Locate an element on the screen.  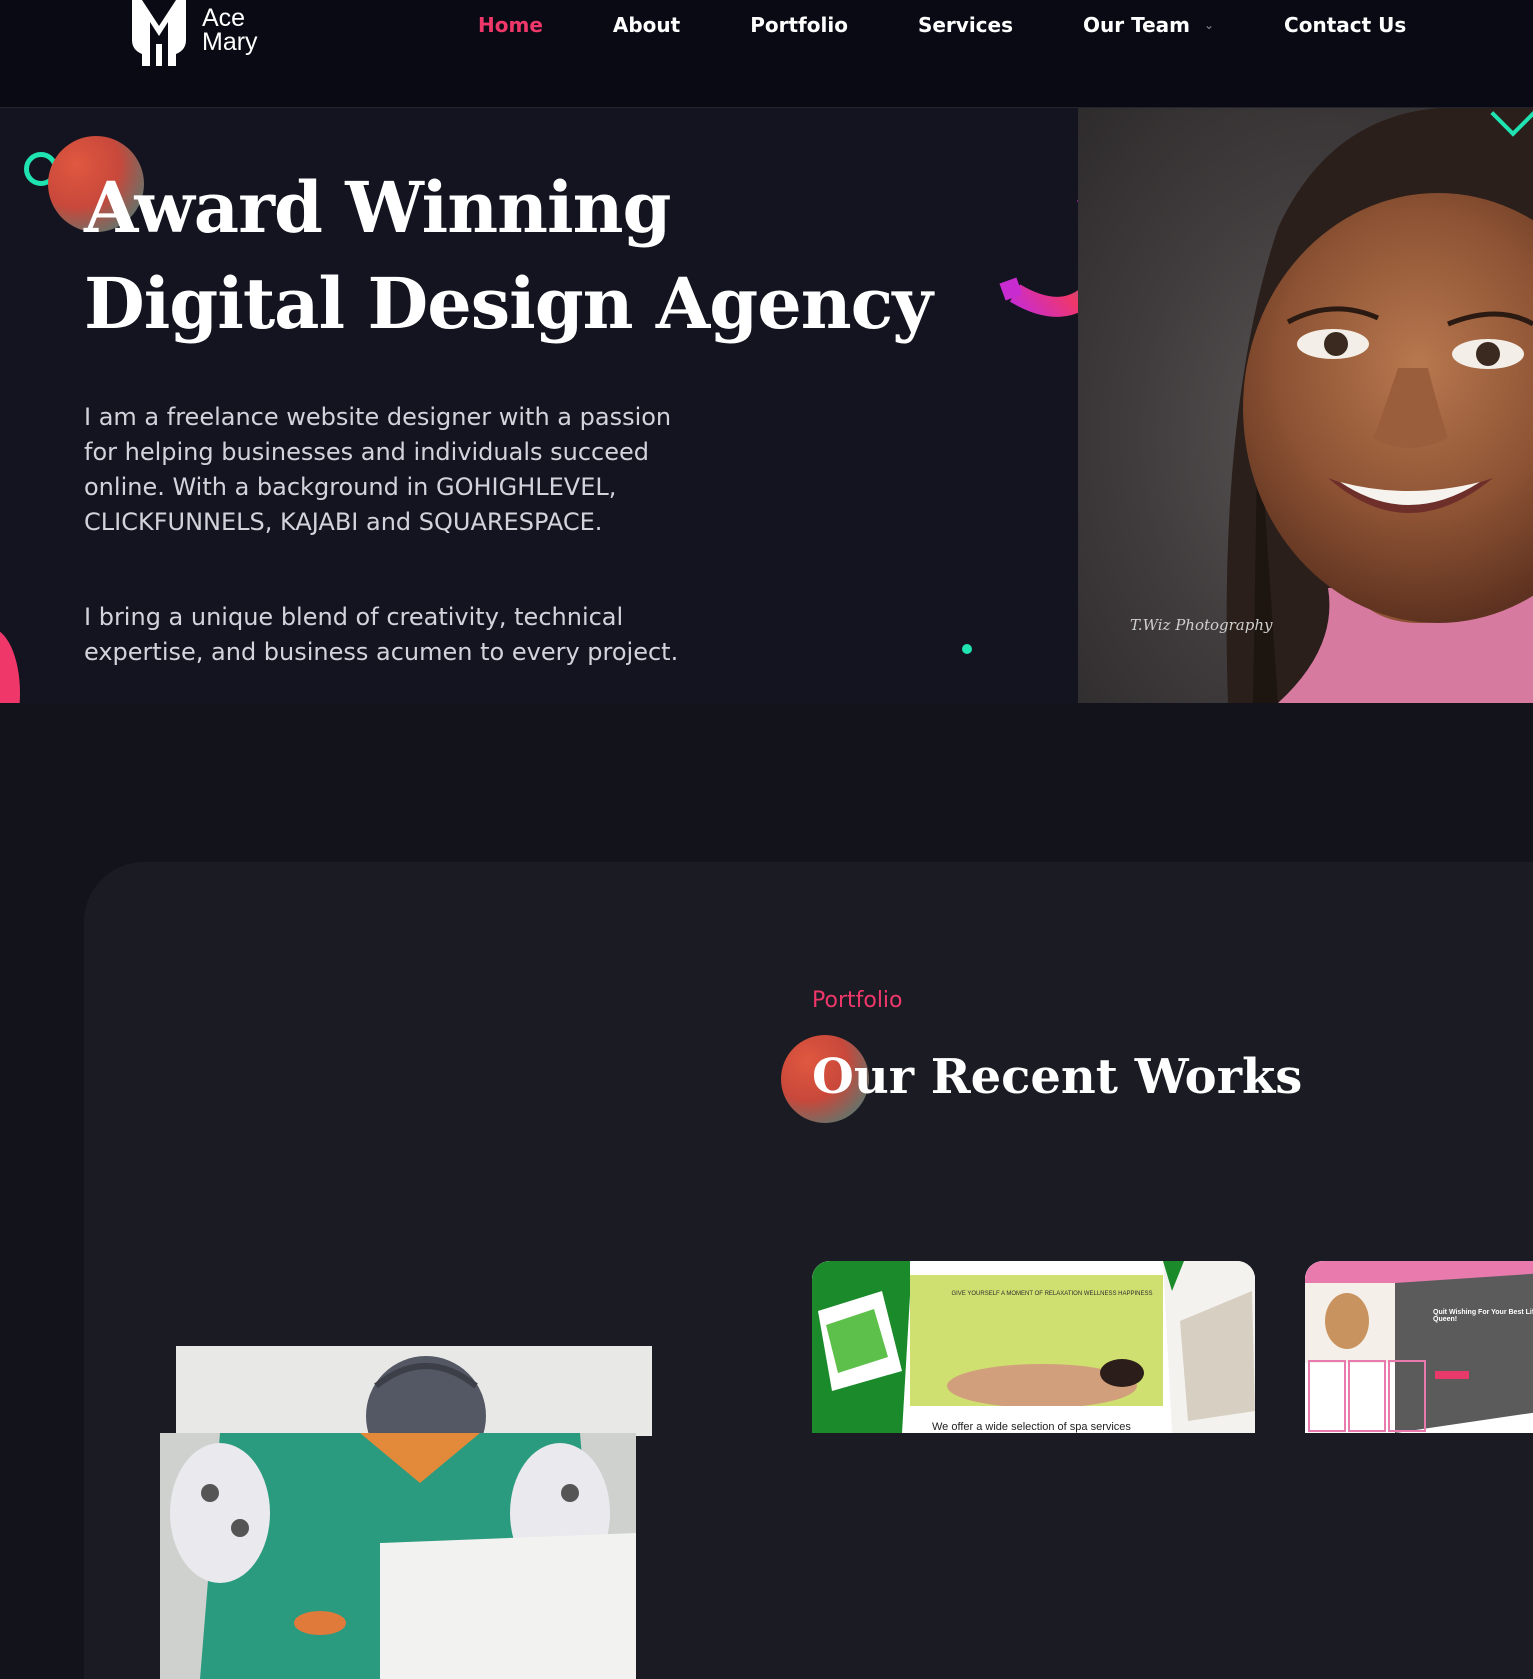
designer-photo-back is located at coordinates (414, 1391).